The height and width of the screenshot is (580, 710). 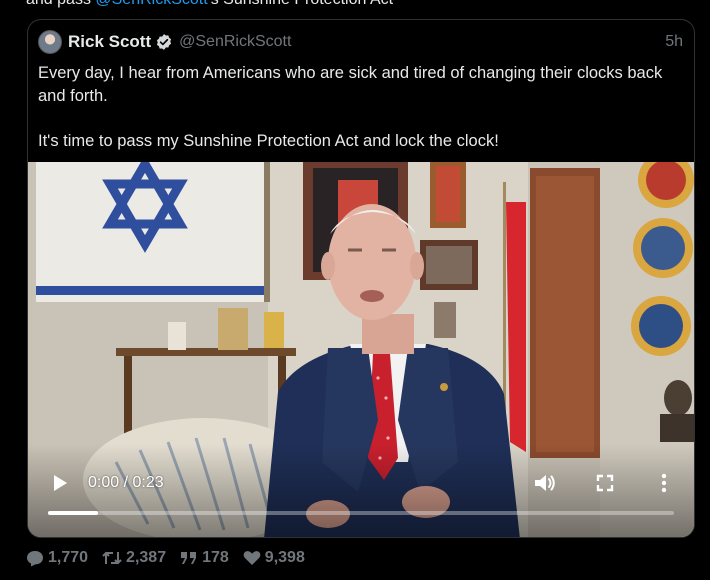 What do you see at coordinates (235, 42) in the screenshot?
I see `author-handle: @SenRickScott` at bounding box center [235, 42].